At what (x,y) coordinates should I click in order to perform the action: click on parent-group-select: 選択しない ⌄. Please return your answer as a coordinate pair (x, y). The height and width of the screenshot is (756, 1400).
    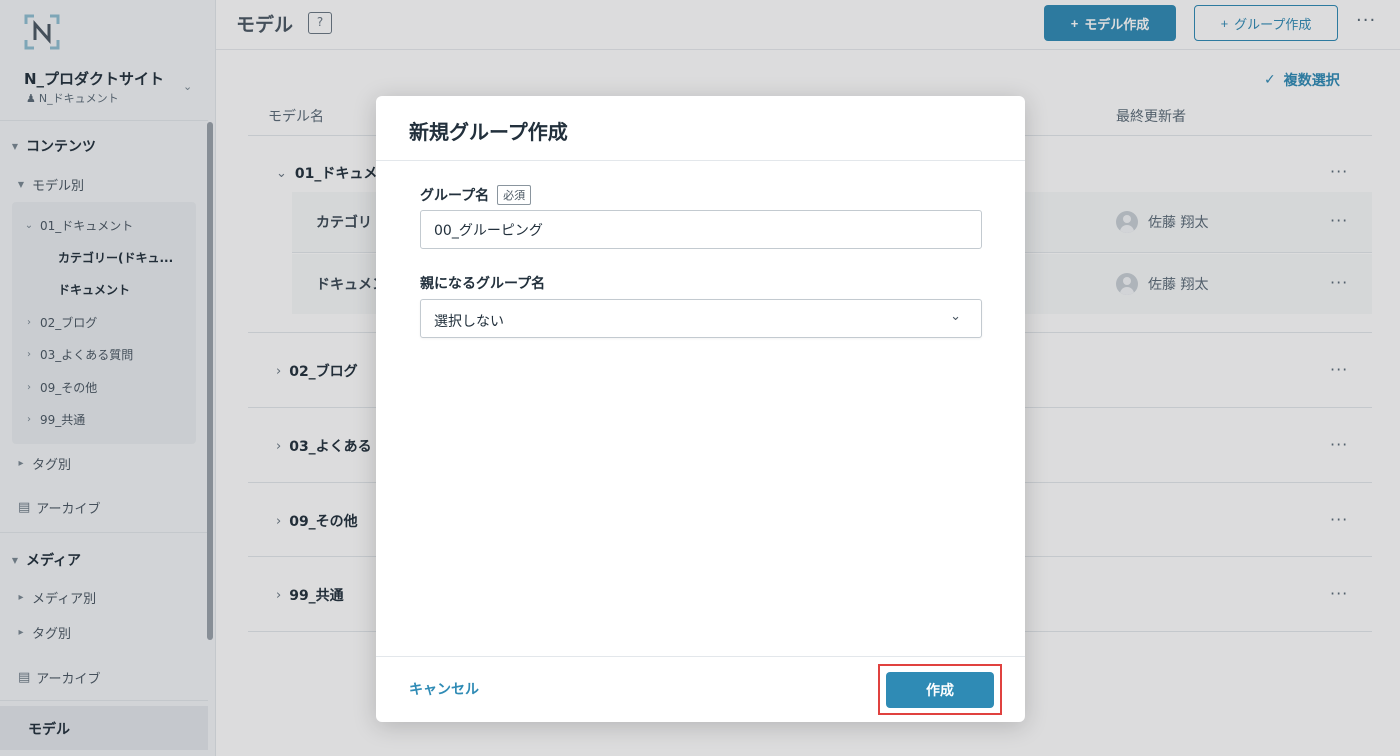
    Looking at the image, I should click on (701, 318).